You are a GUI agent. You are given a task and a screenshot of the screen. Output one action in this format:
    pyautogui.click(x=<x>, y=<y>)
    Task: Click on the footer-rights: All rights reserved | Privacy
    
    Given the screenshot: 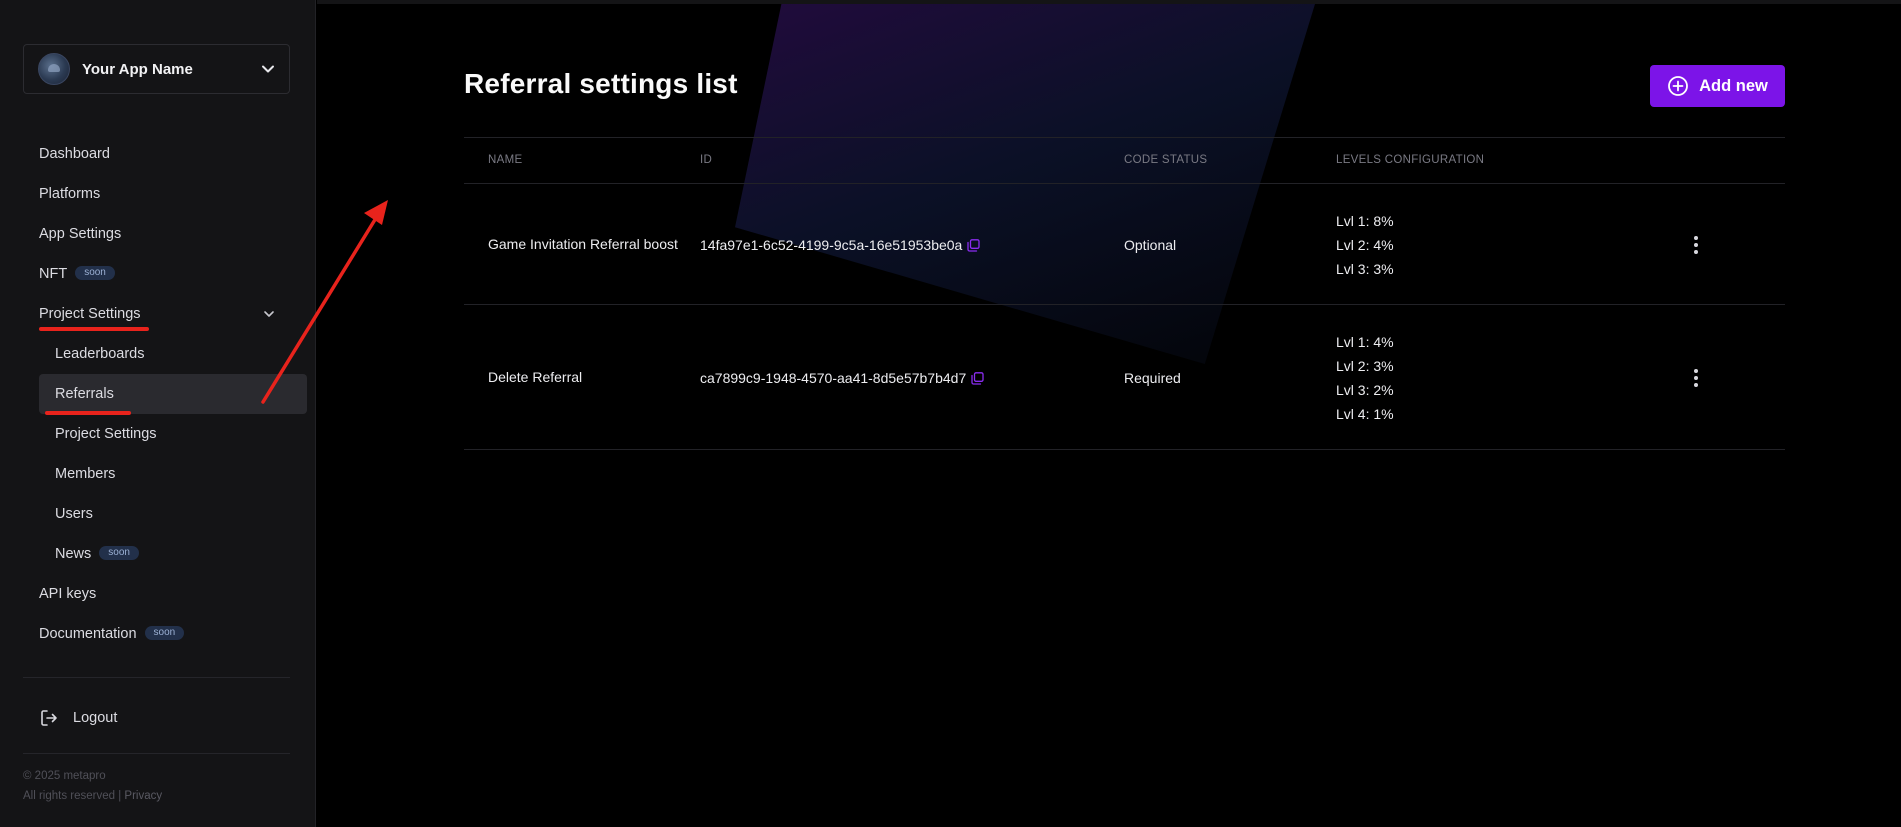 What is the action you would take?
    pyautogui.click(x=92, y=796)
    